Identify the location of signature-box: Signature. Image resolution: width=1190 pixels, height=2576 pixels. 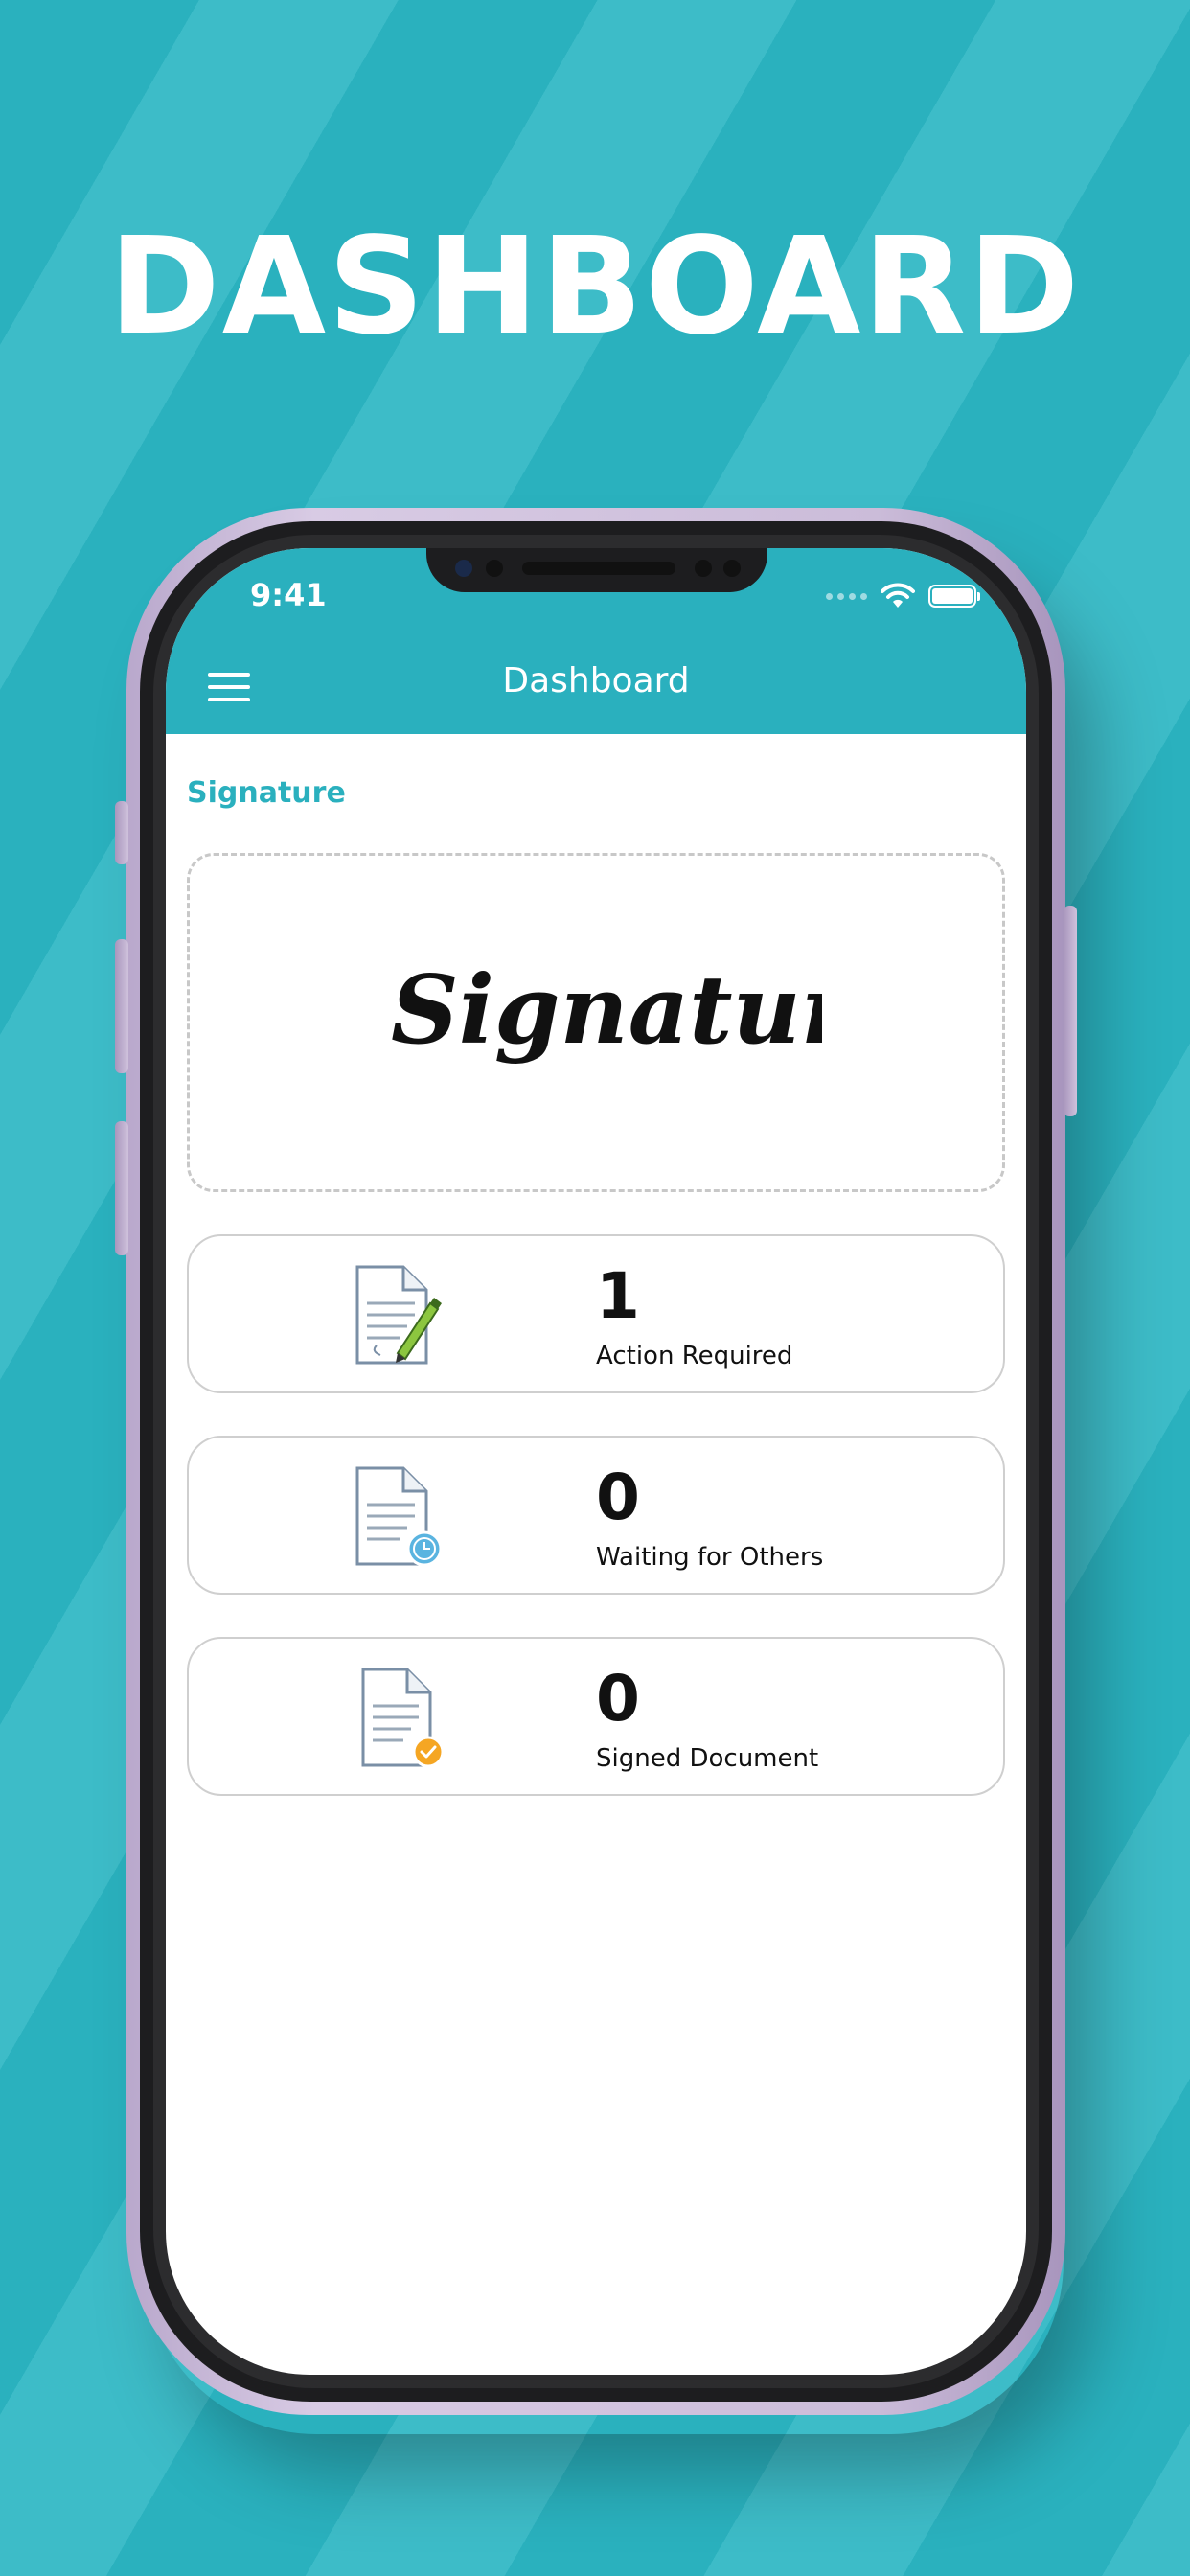
(596, 1023).